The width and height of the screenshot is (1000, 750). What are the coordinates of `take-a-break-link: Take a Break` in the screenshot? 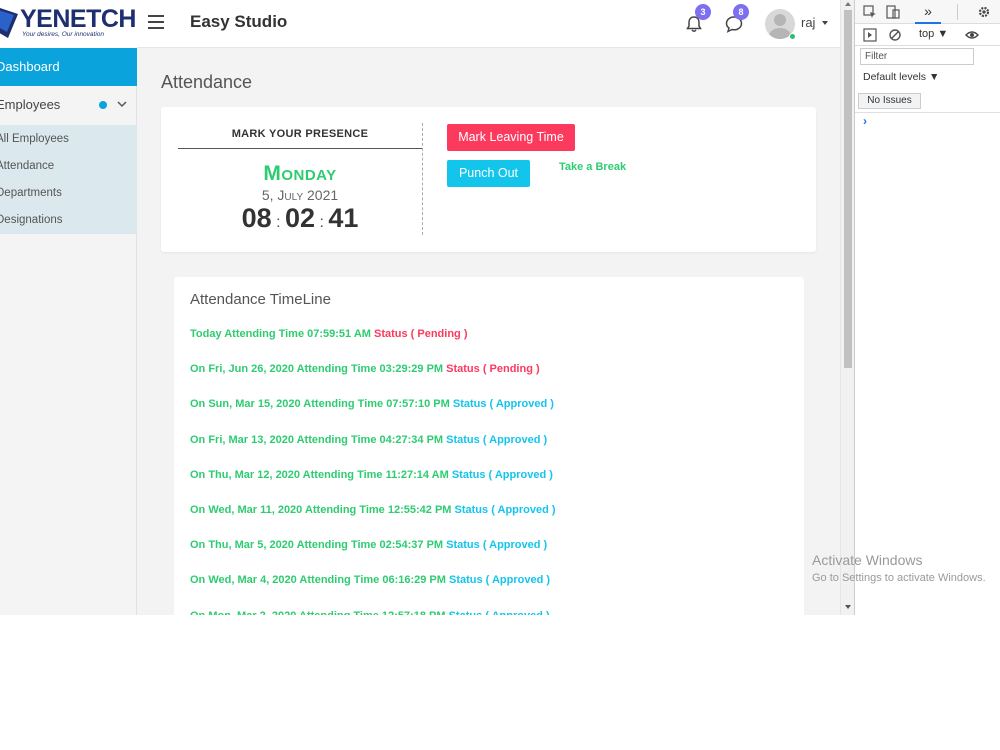 It's located at (592, 167).